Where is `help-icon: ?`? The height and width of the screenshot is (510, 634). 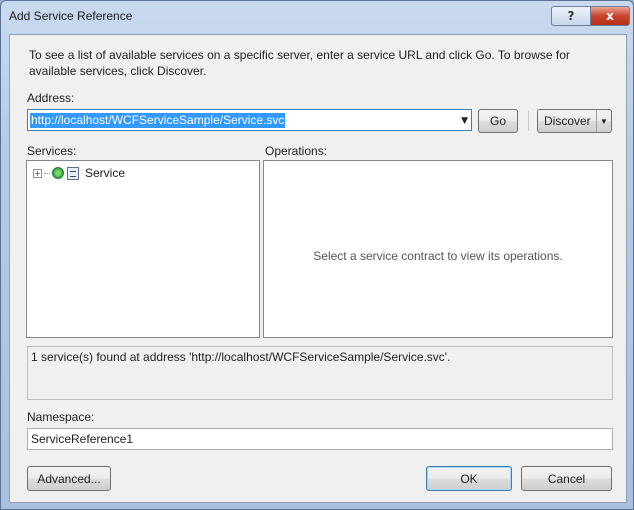
help-icon: ? is located at coordinates (571, 16).